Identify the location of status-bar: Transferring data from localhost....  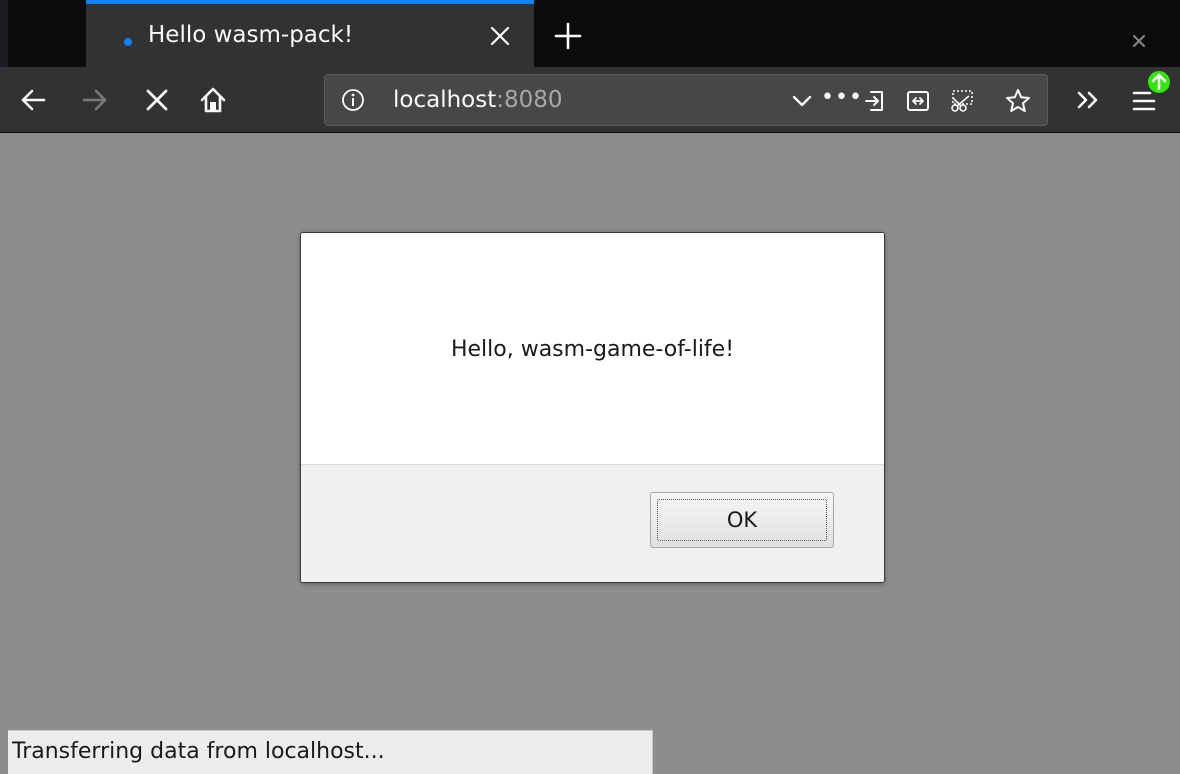
(330, 752).